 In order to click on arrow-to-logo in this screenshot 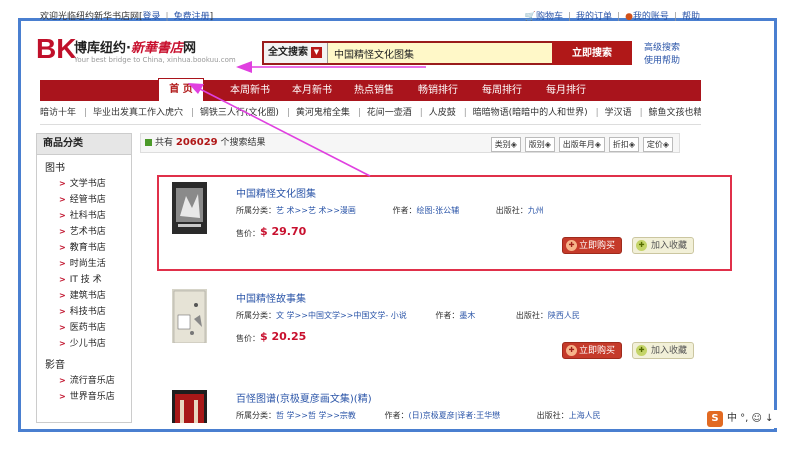, I will do `click(331, 67)`.